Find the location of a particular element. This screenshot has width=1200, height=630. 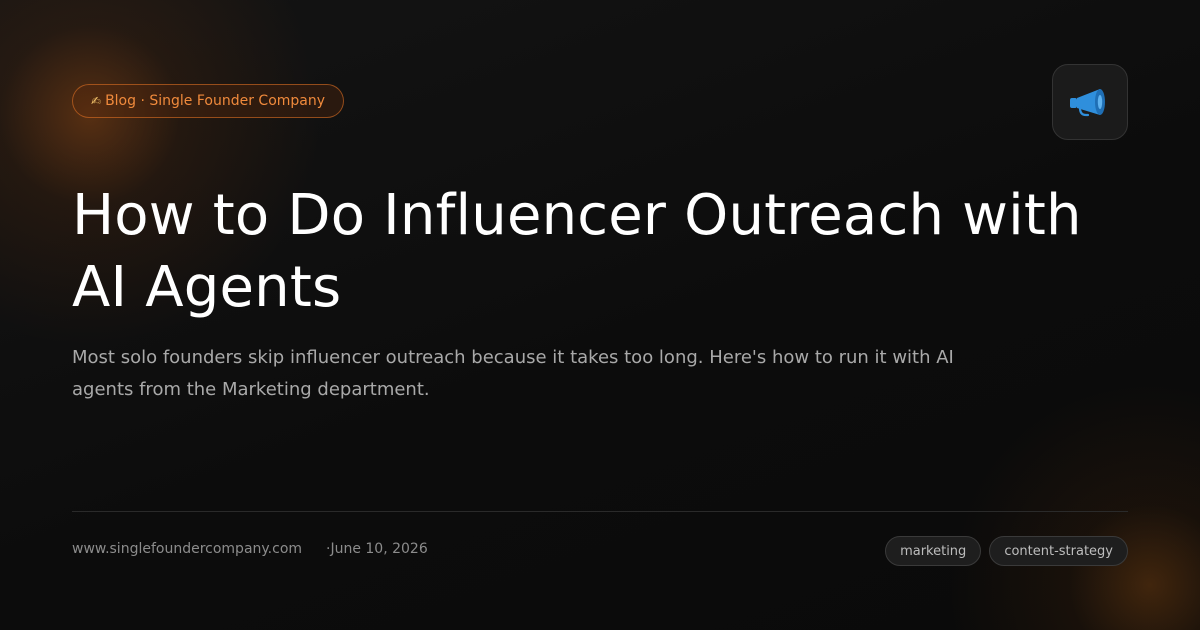

tag-list: marketing content-strategy is located at coordinates (1006, 551).